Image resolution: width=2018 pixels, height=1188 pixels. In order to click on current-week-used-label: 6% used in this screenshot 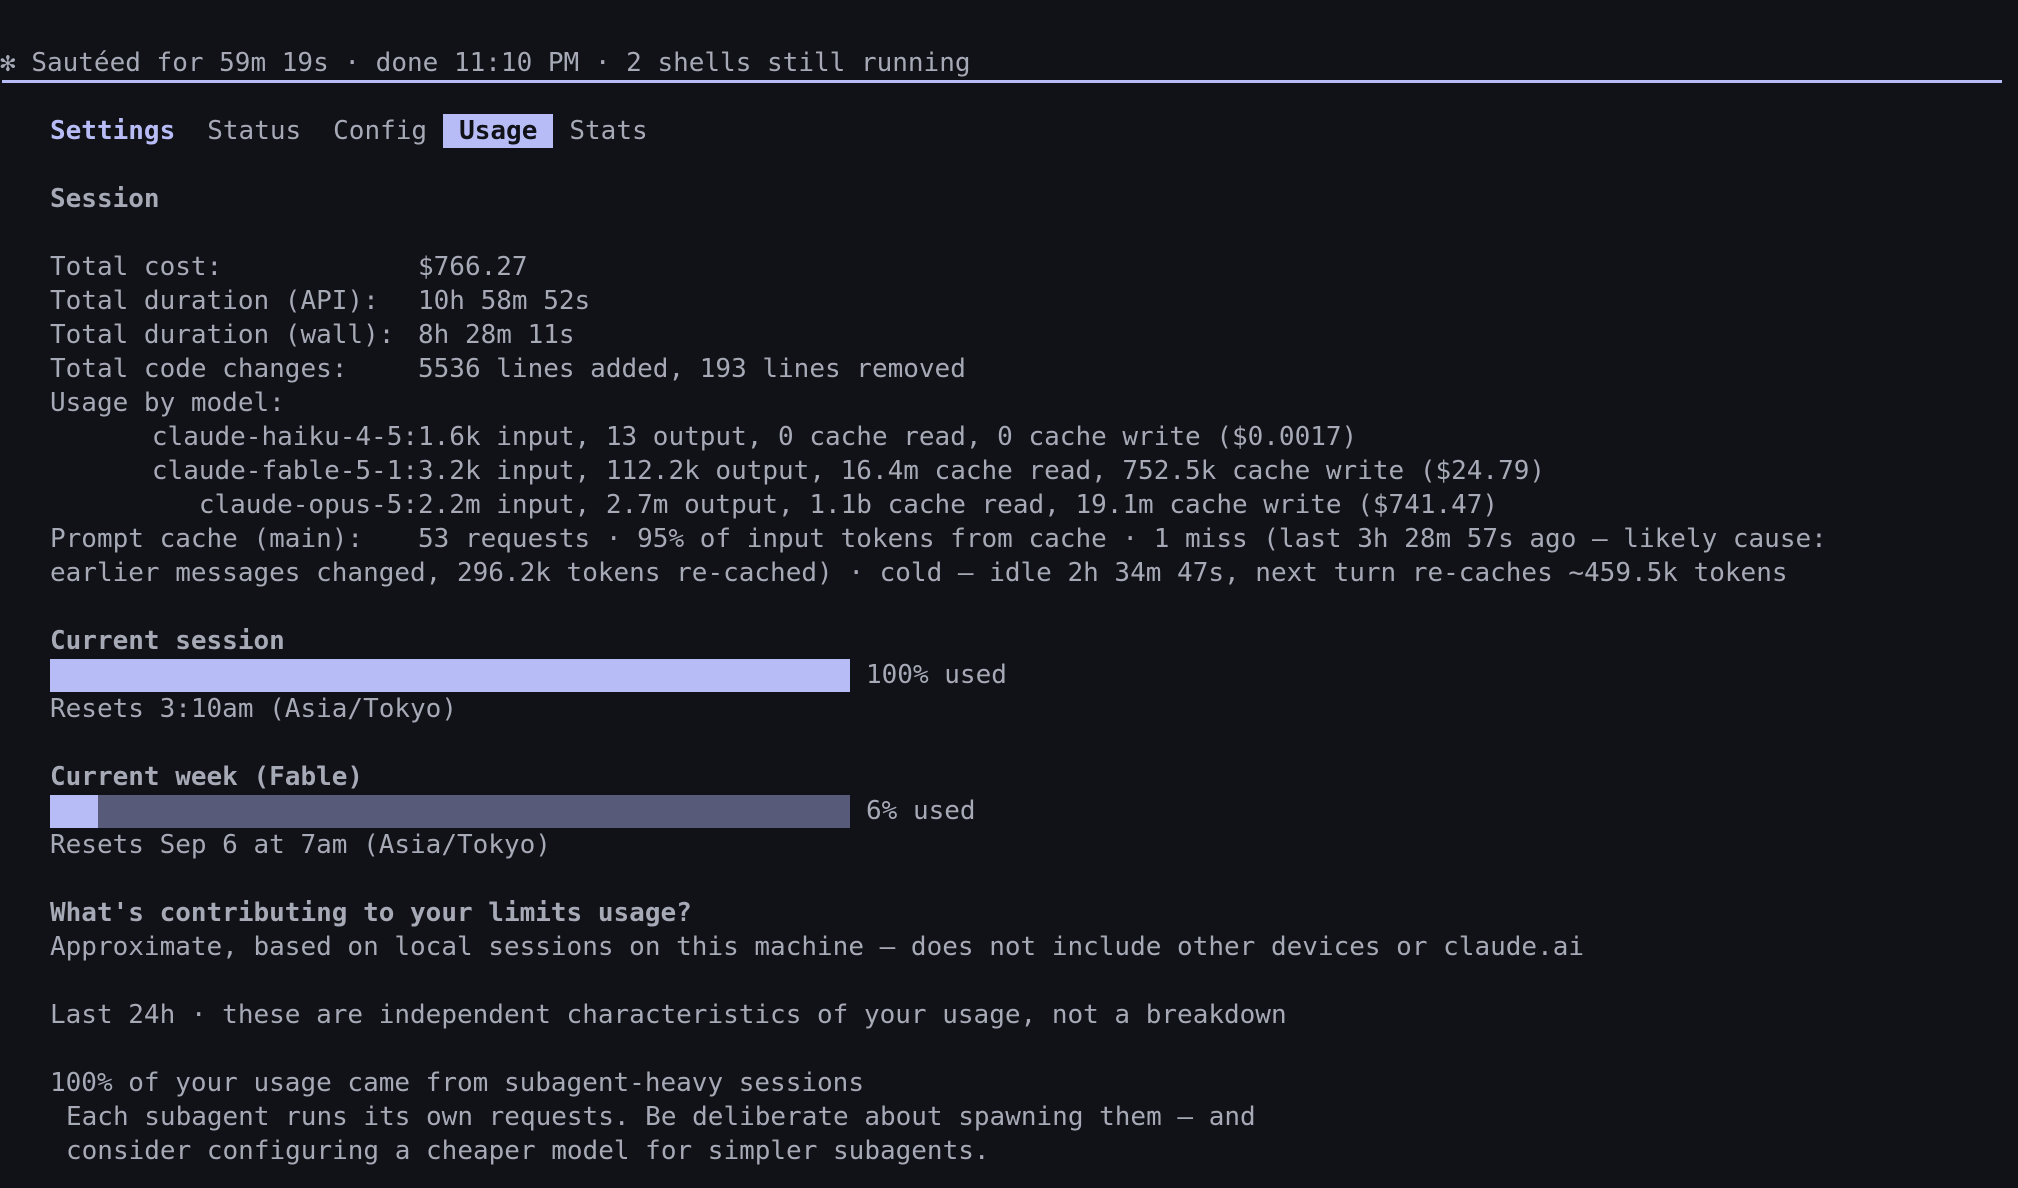, I will do `click(921, 811)`.